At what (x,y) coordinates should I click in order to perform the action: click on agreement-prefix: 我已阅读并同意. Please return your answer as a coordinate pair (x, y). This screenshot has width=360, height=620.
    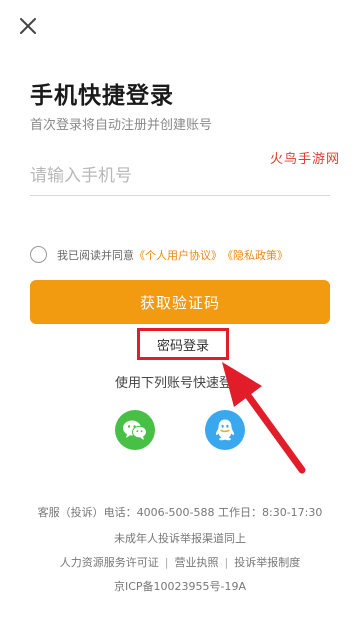
    Looking at the image, I should click on (95, 255).